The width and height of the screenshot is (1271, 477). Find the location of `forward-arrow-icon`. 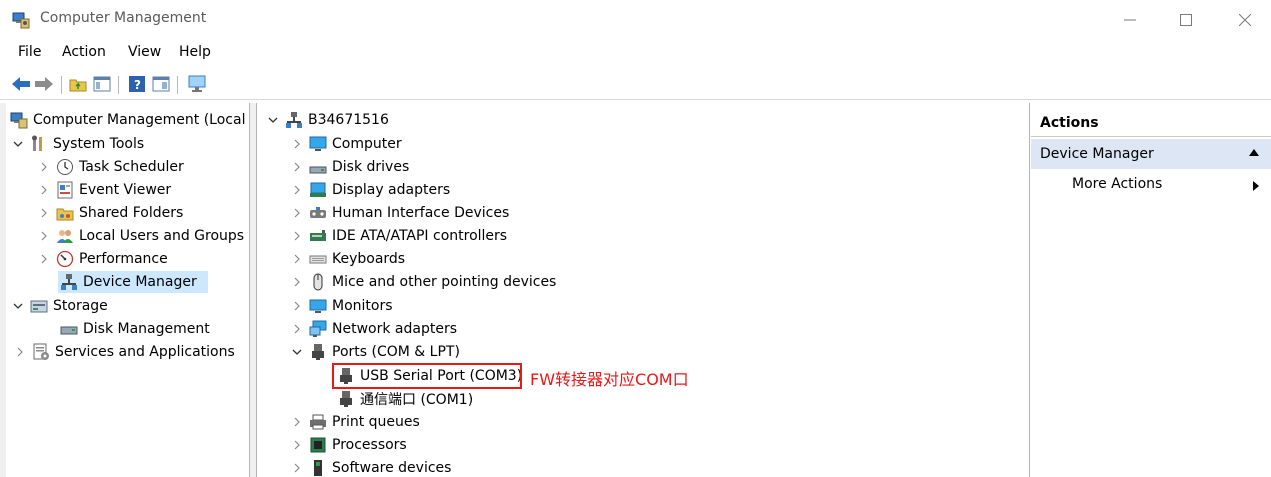

forward-arrow-icon is located at coordinates (44, 84).